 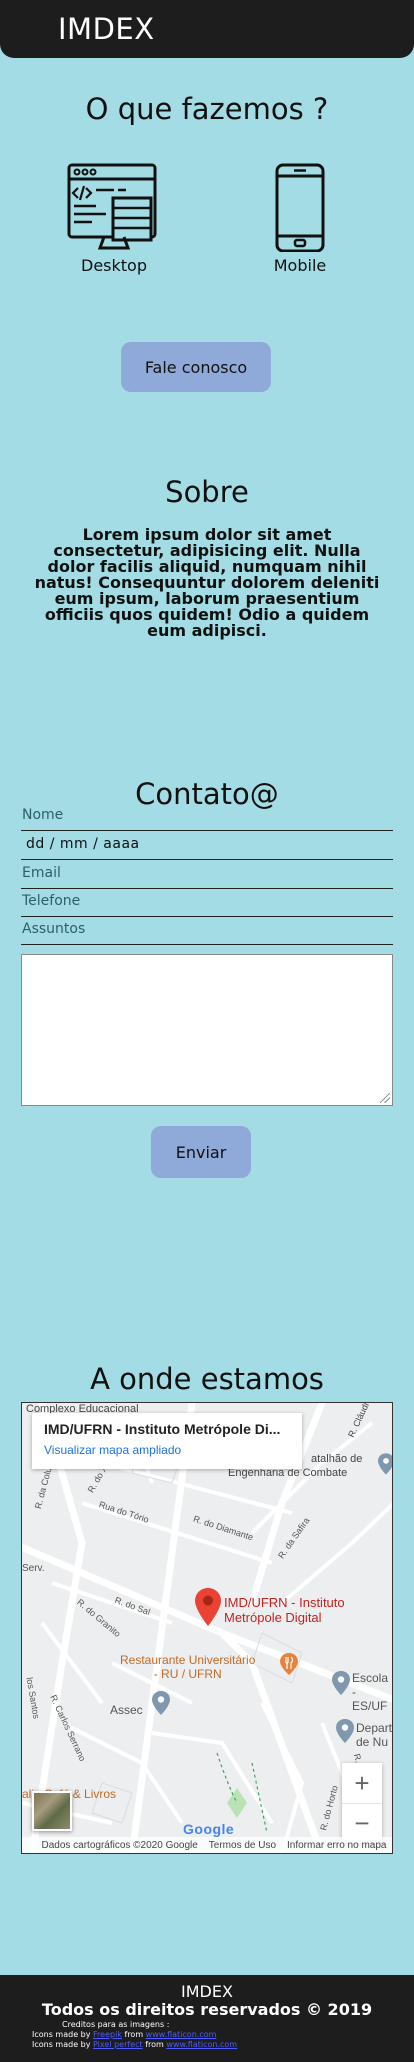 What do you see at coordinates (284, 1602) in the screenshot?
I see `map-pin-label-line1: IMD/UFRN - Instituto` at bounding box center [284, 1602].